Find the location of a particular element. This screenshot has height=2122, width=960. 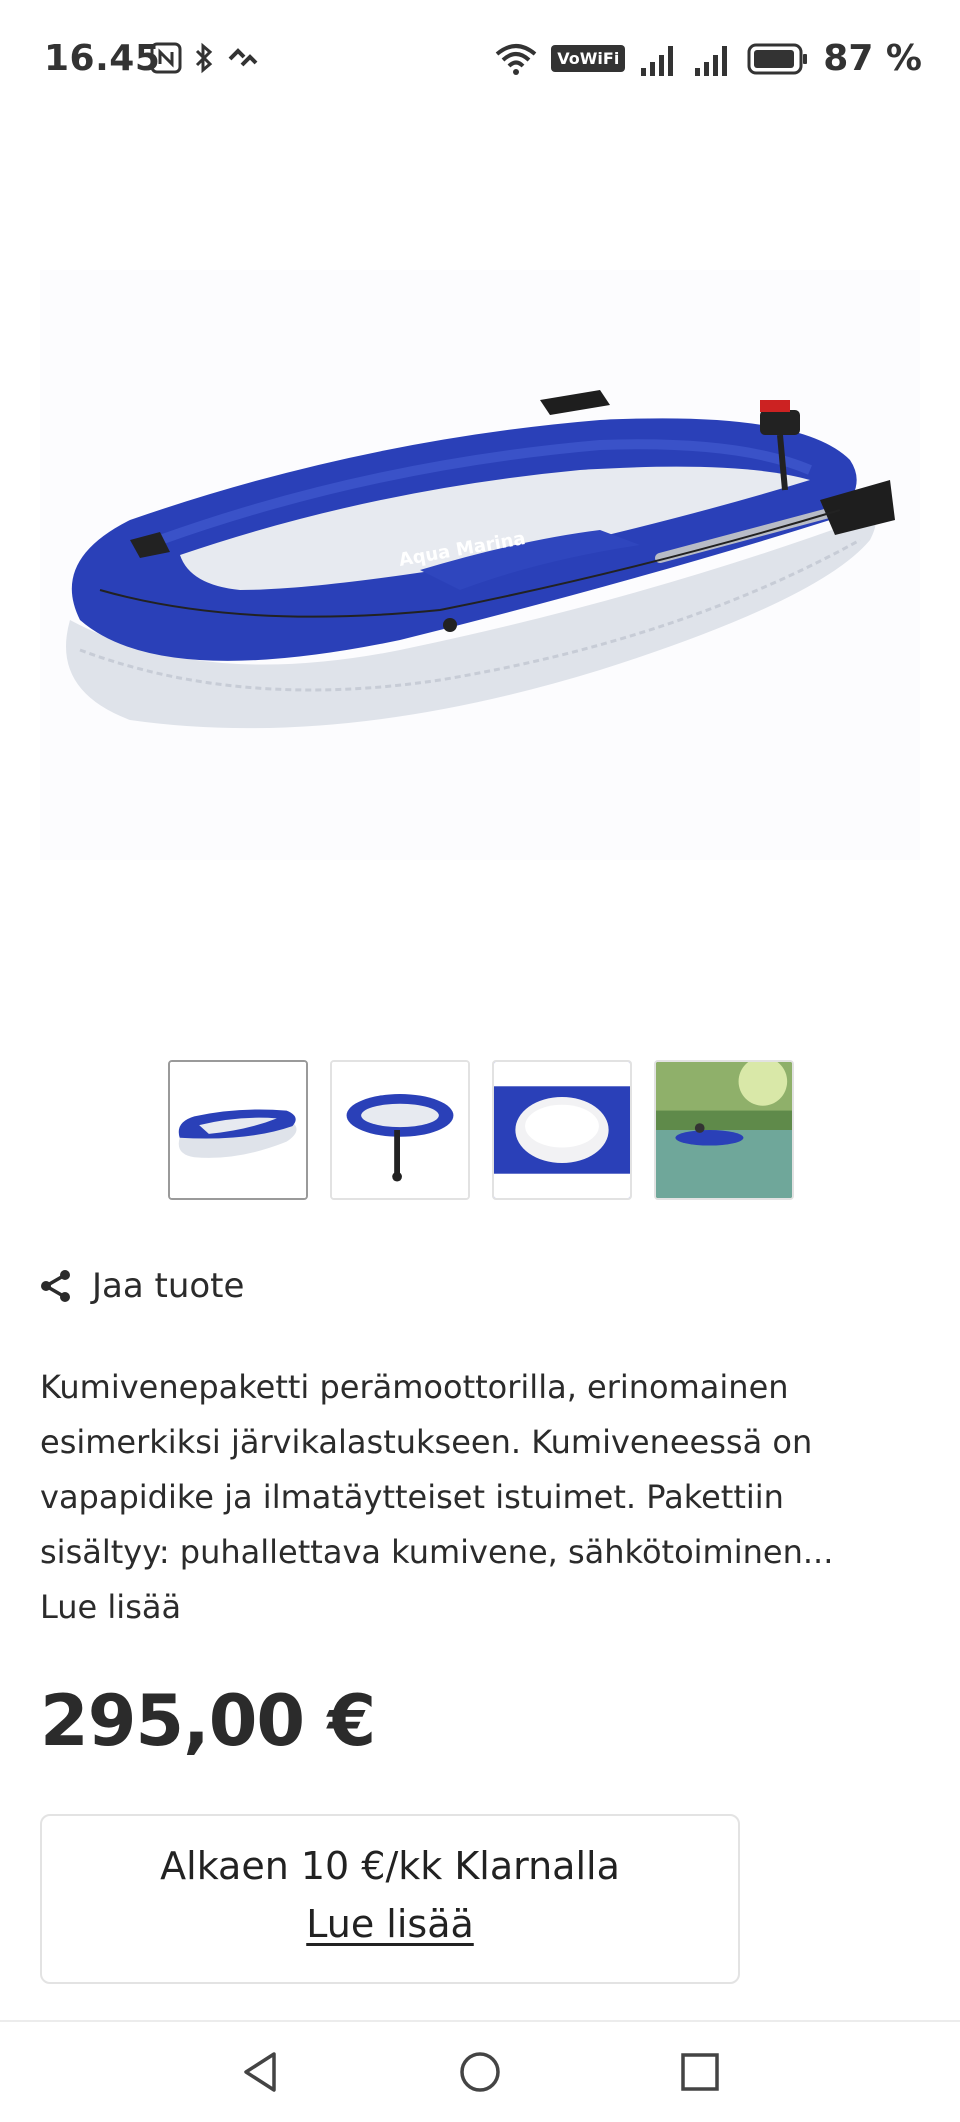

battery-percentage: 87 % is located at coordinates (872, 58).